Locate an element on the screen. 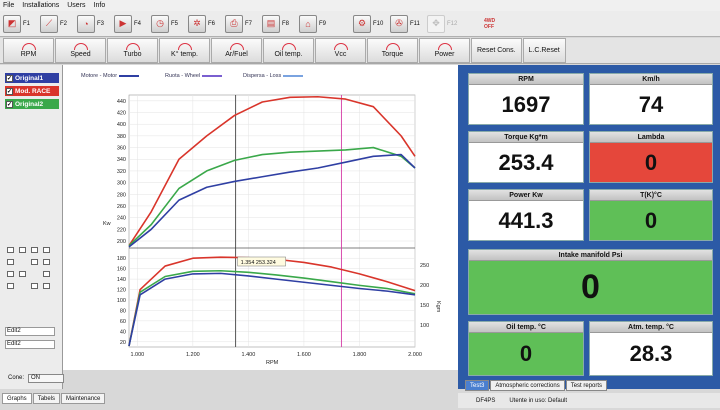 The height and width of the screenshot is (410, 720). cone-select: ON is located at coordinates (46, 378).